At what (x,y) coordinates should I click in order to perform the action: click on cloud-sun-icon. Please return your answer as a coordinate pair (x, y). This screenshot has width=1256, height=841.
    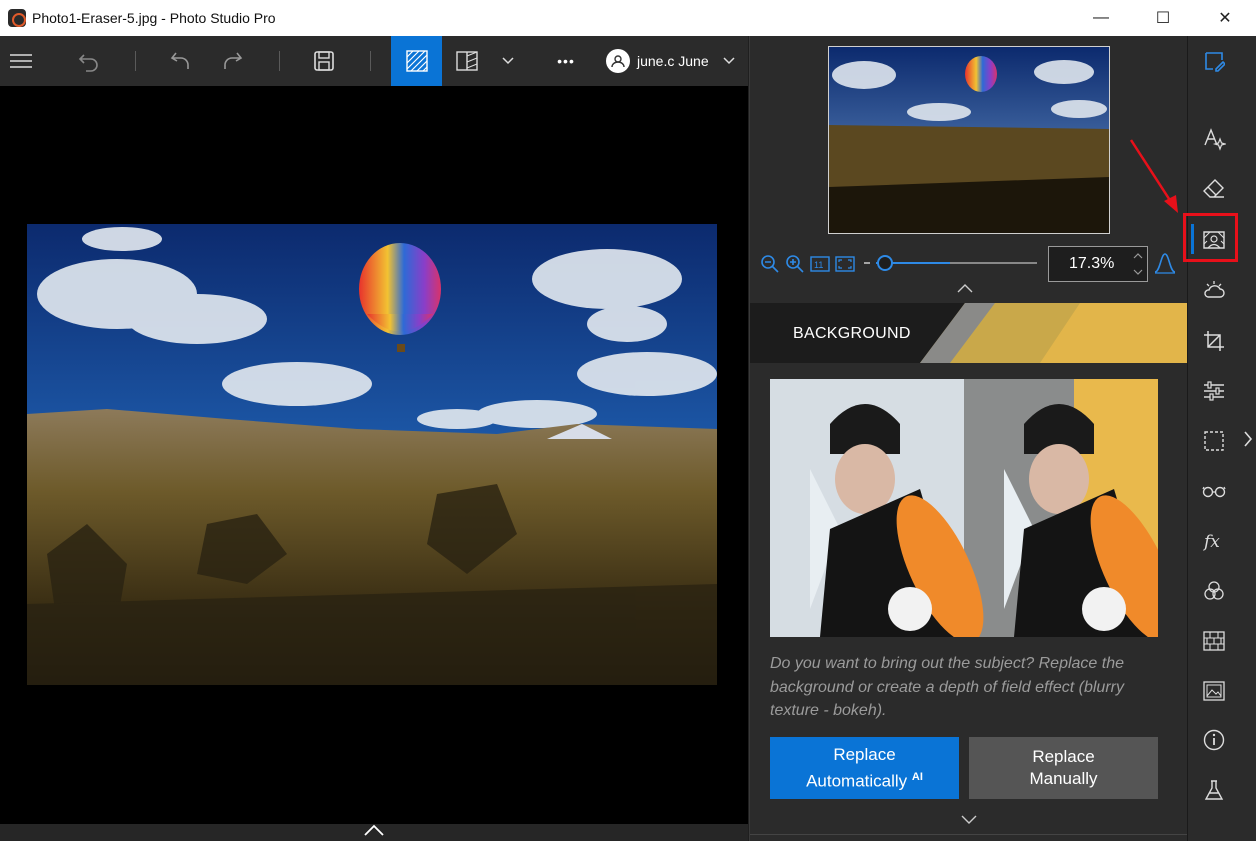
    Looking at the image, I should click on (1214, 289).